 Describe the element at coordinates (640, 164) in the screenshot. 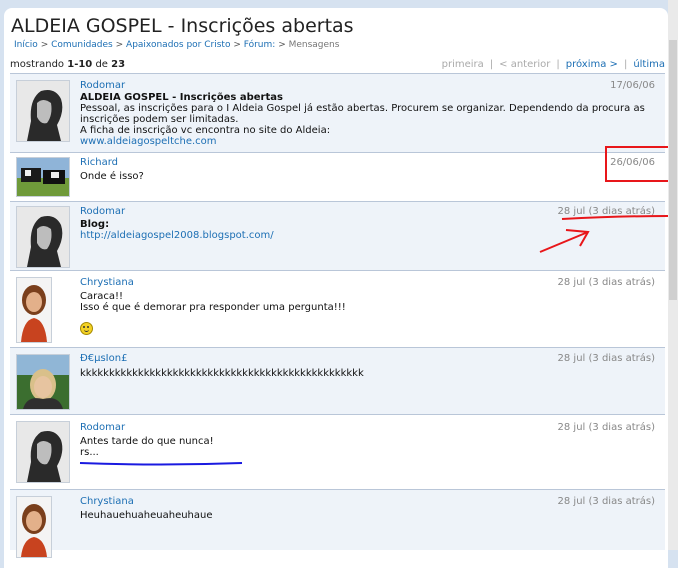

I see `red-highlight-box` at that location.